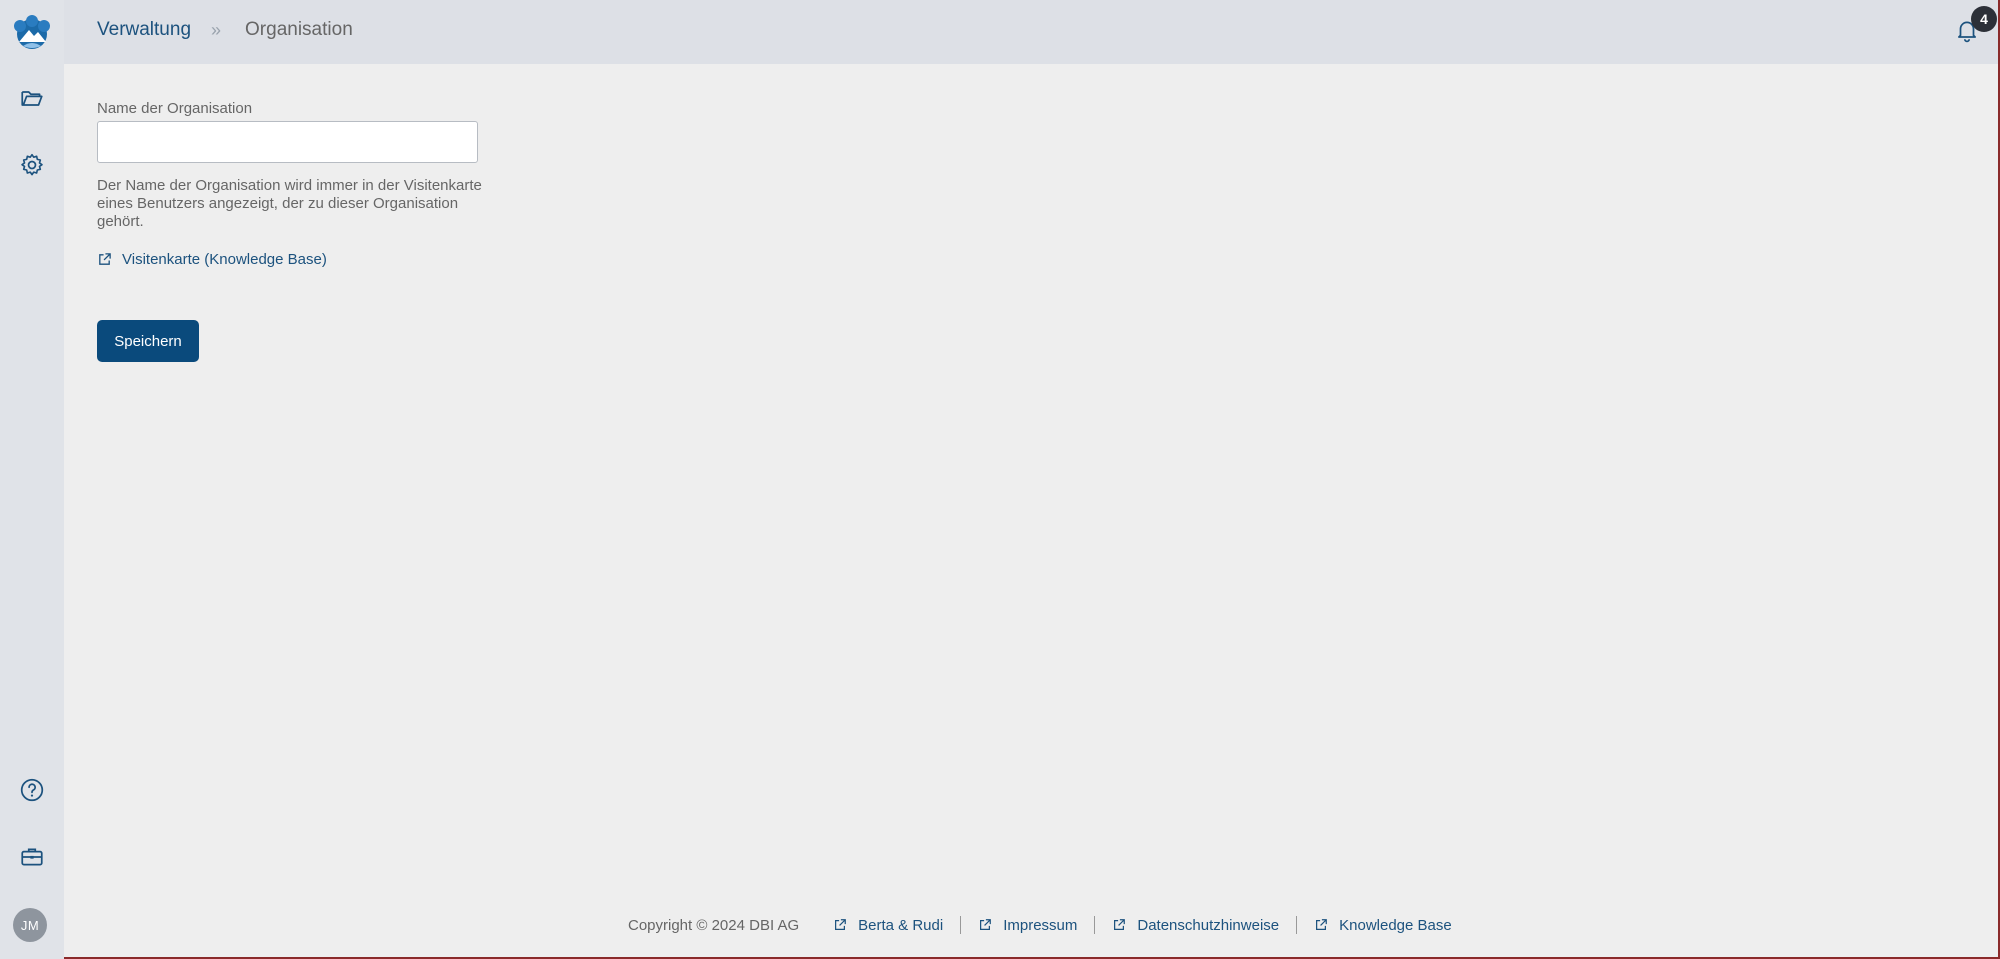 The width and height of the screenshot is (2000, 959). What do you see at coordinates (287, 142) in the screenshot?
I see `organisation-name-input` at bounding box center [287, 142].